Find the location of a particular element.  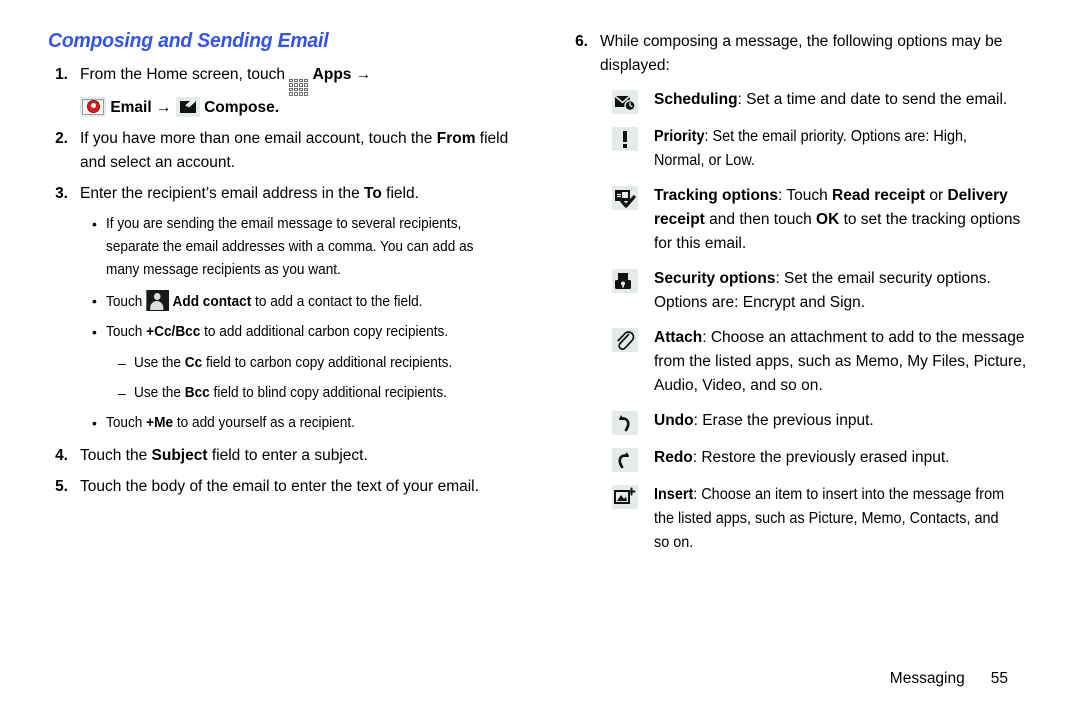

cc-label: Cc is located at coordinates (193, 362).